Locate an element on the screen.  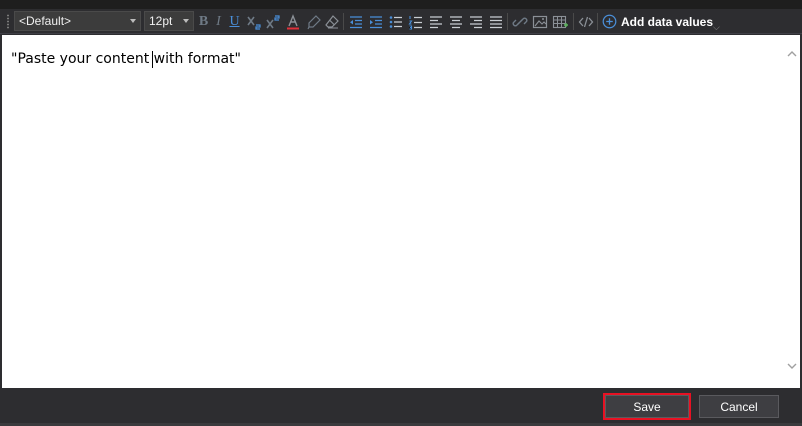
font-size-value: 12pt is located at coordinates (161, 21).